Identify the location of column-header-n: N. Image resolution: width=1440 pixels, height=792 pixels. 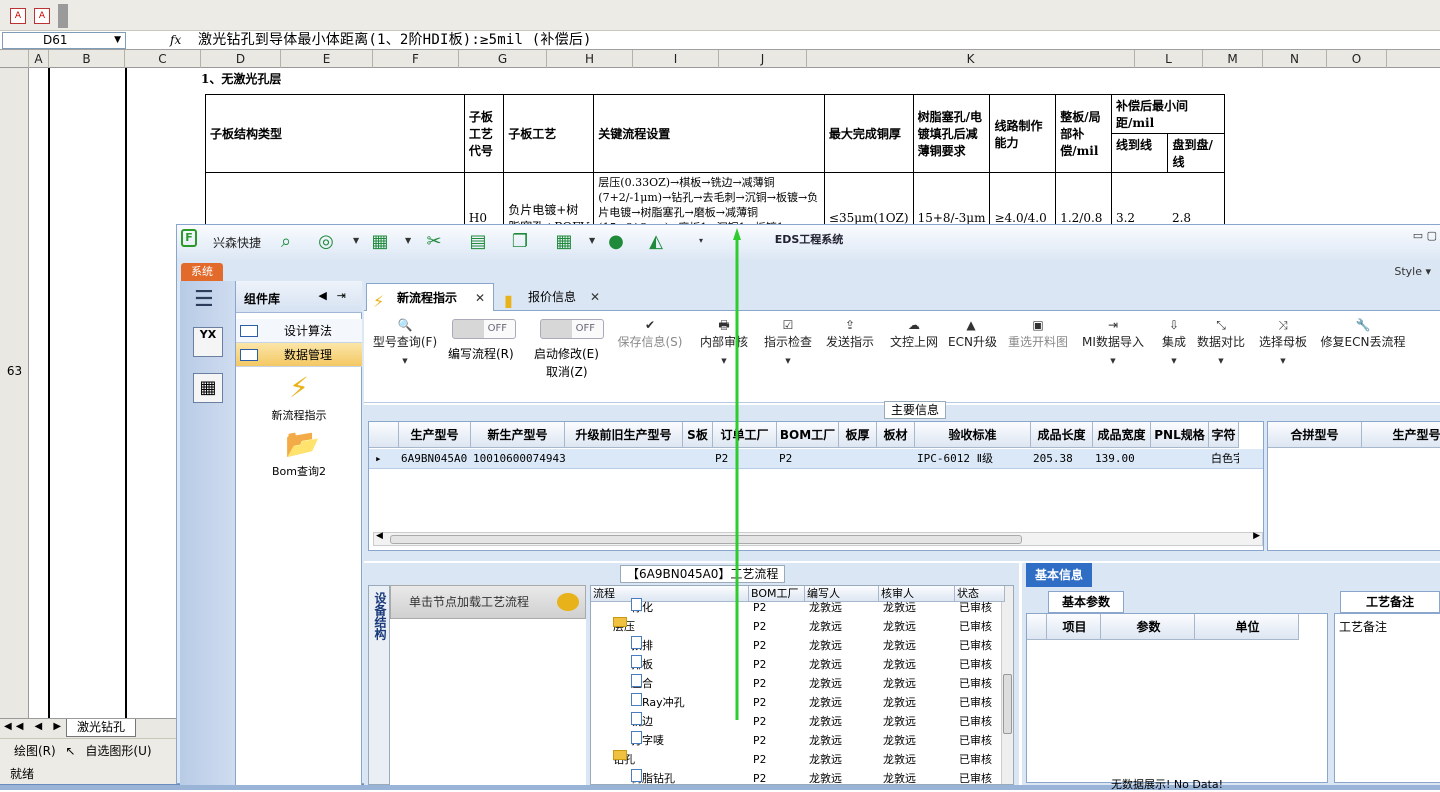
(1295, 59).